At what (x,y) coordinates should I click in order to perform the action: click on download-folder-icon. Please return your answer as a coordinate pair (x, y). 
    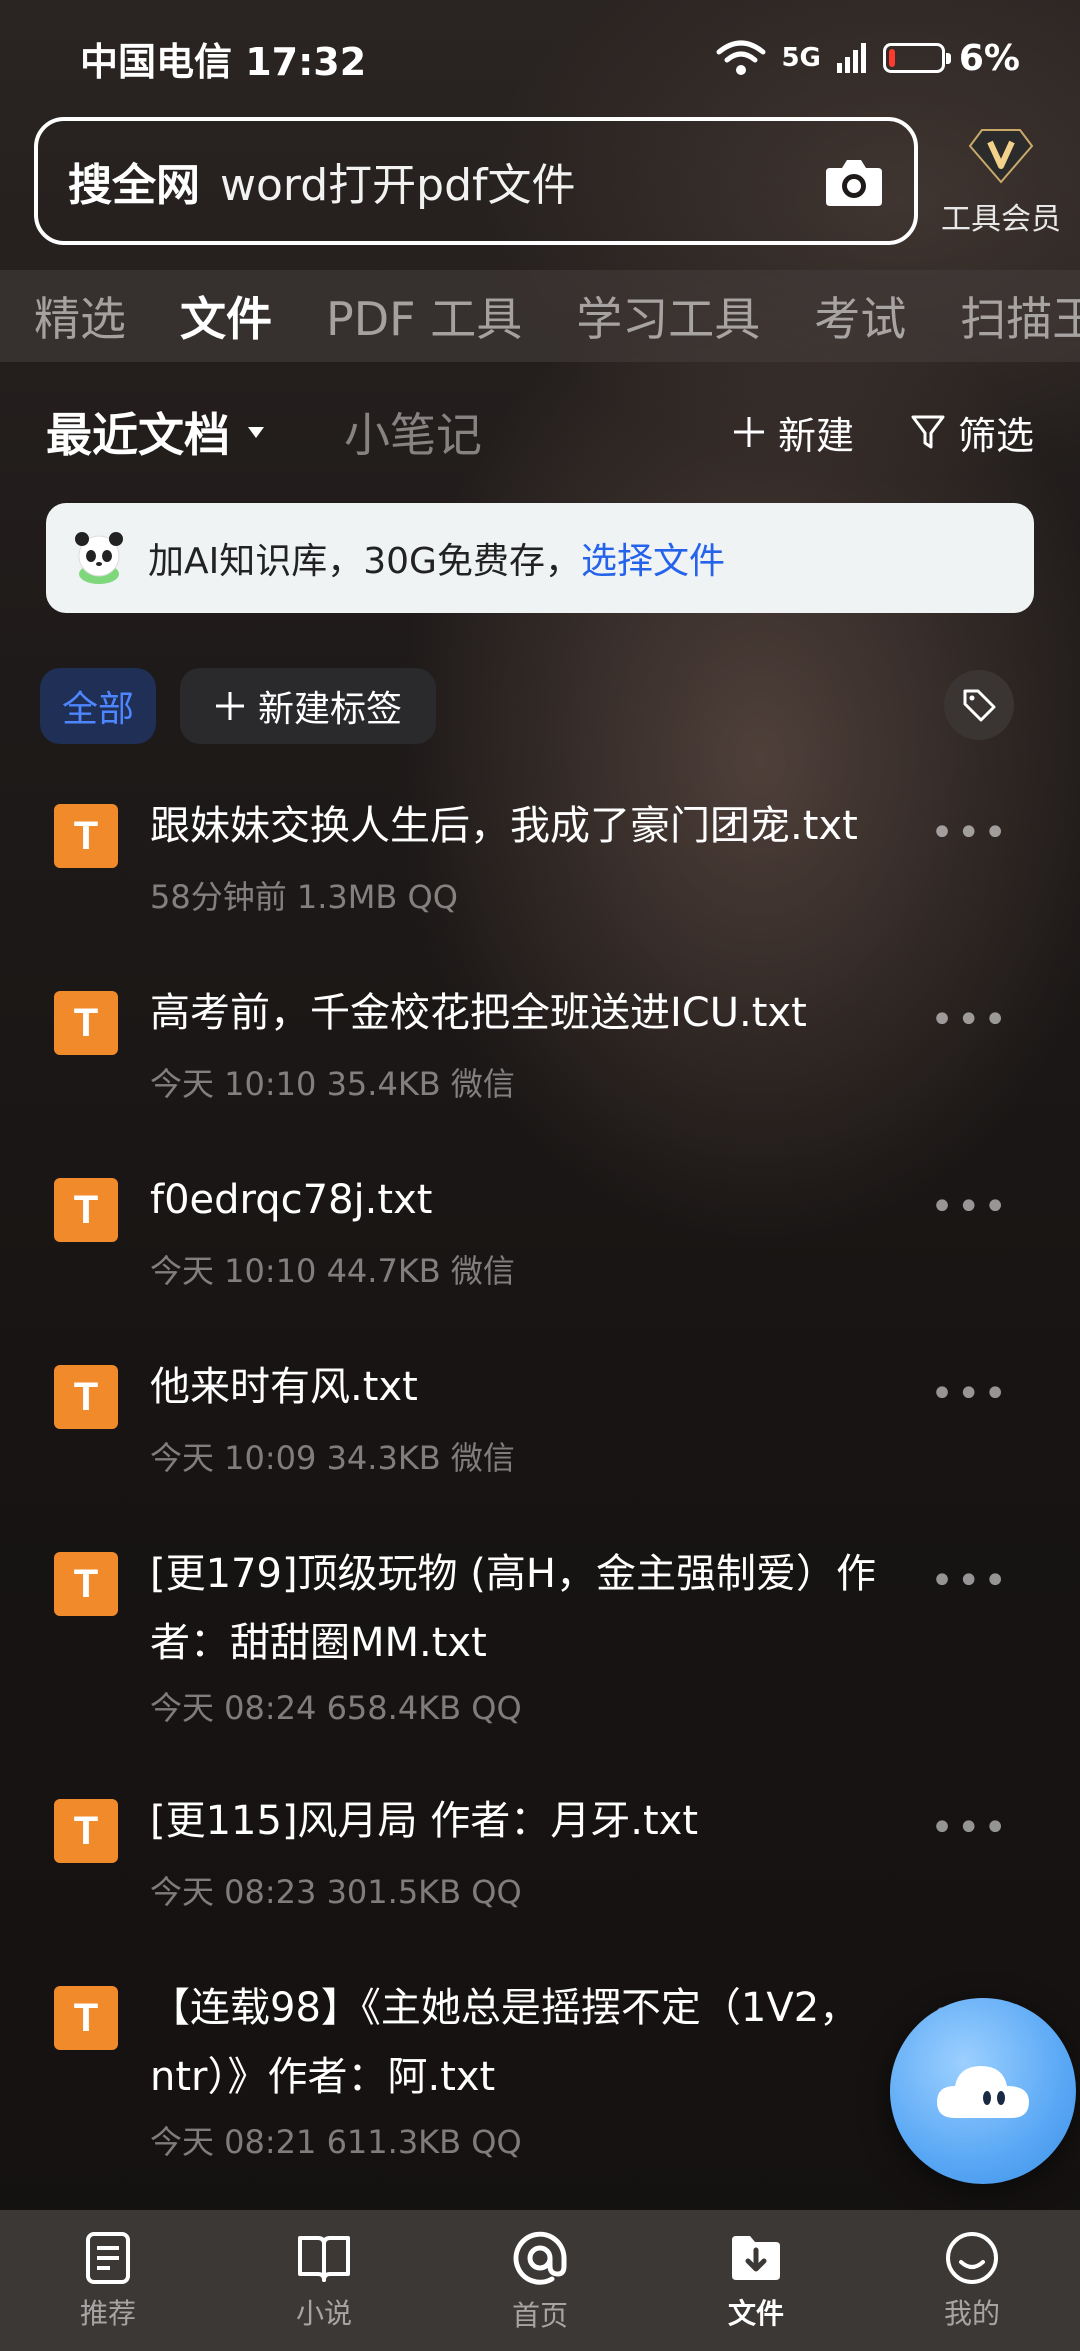
    Looking at the image, I should click on (756, 2257).